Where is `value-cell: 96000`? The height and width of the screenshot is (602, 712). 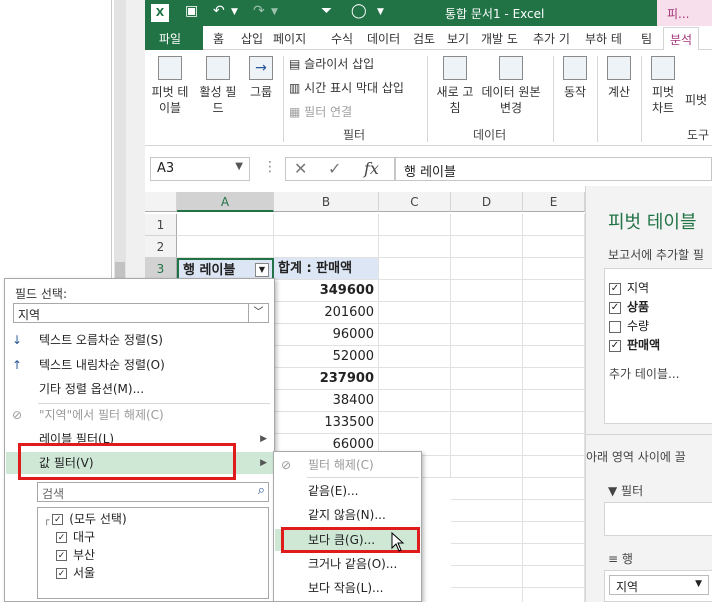 value-cell: 96000 is located at coordinates (326, 335).